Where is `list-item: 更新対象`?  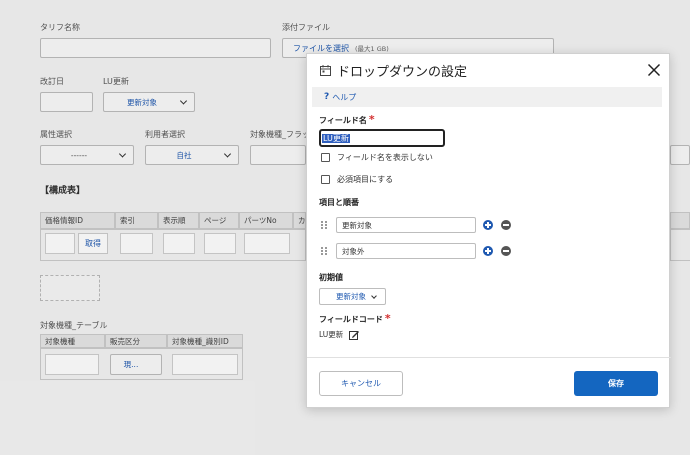 list-item: 更新対象 is located at coordinates (416, 225).